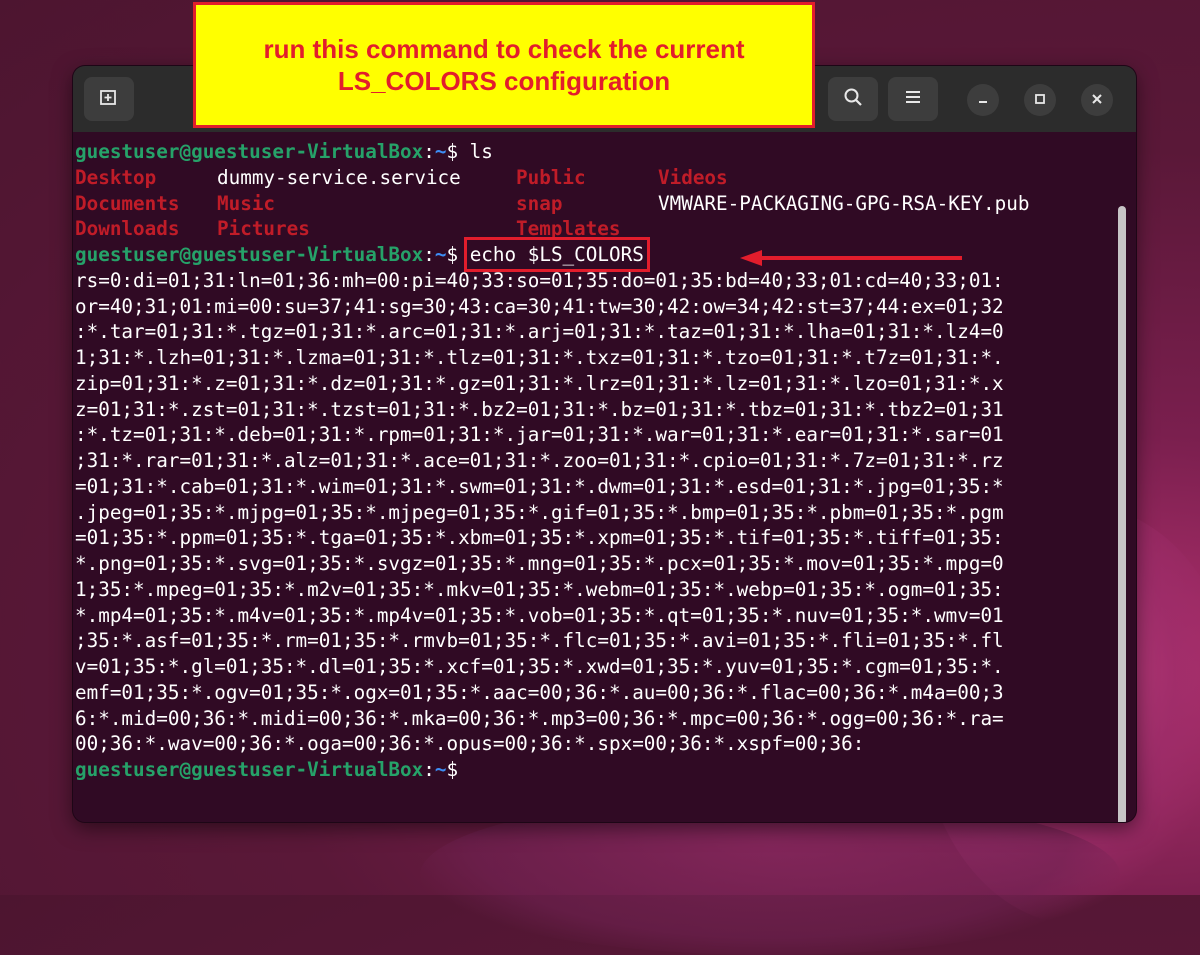 The height and width of the screenshot is (955, 1200). I want to click on maximize-icon, so click(1040, 100).